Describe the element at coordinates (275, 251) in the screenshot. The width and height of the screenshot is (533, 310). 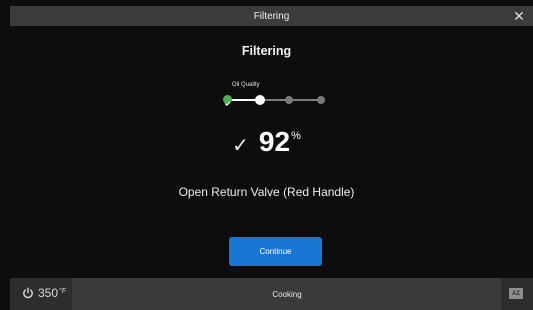
I see `continue-button: Continue` at that location.